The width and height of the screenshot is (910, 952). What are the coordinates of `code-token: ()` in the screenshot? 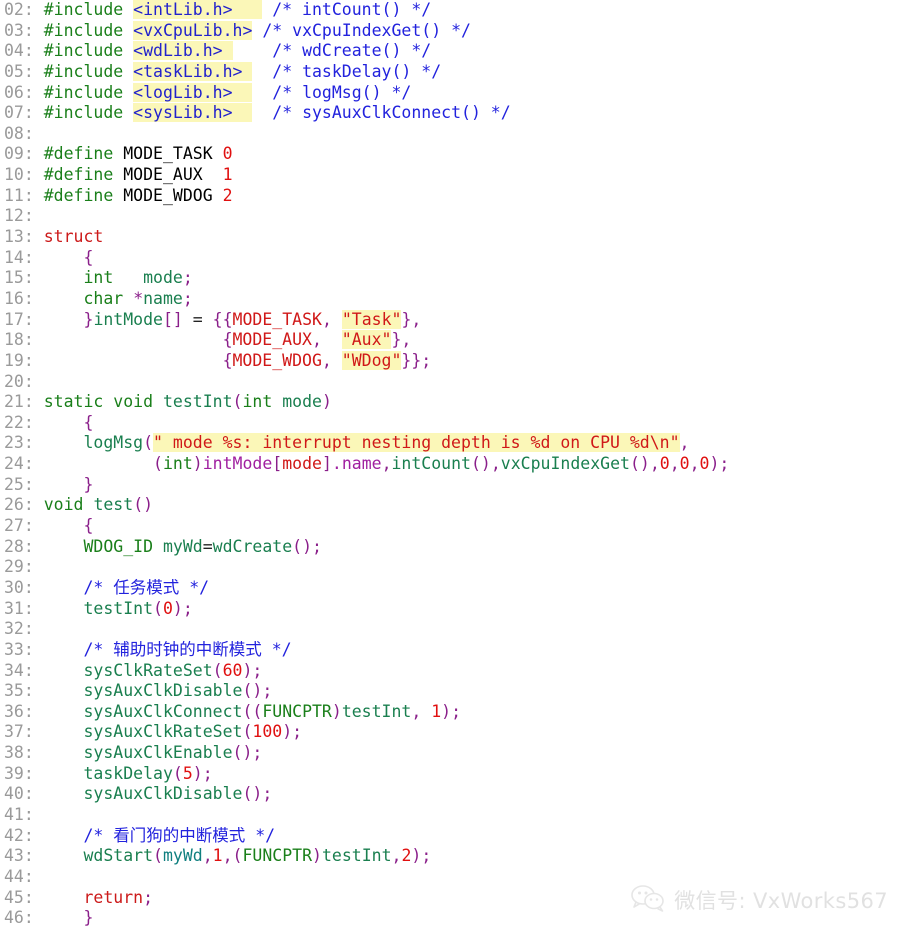 It's located at (252, 794).